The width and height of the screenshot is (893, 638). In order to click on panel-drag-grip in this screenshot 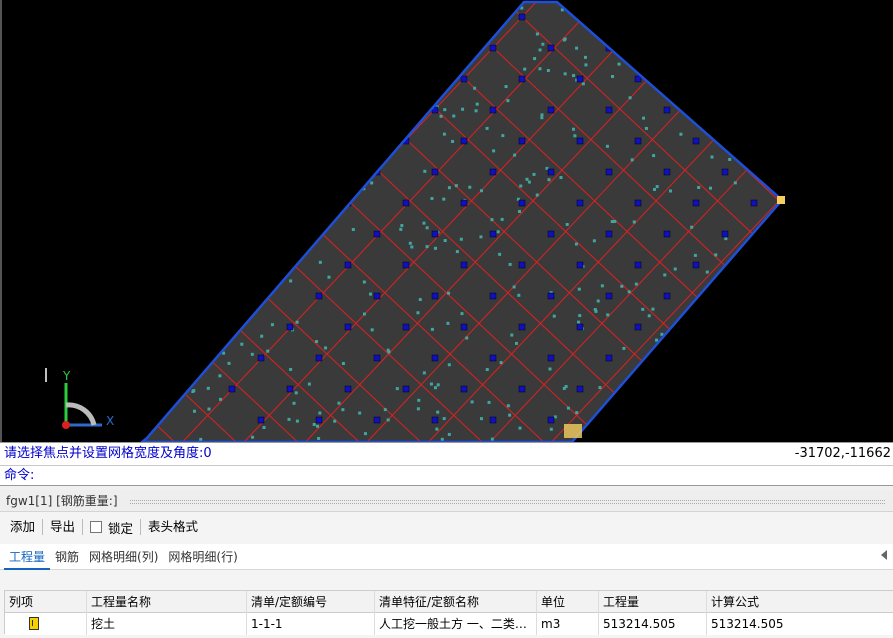, I will do `click(507, 502)`.